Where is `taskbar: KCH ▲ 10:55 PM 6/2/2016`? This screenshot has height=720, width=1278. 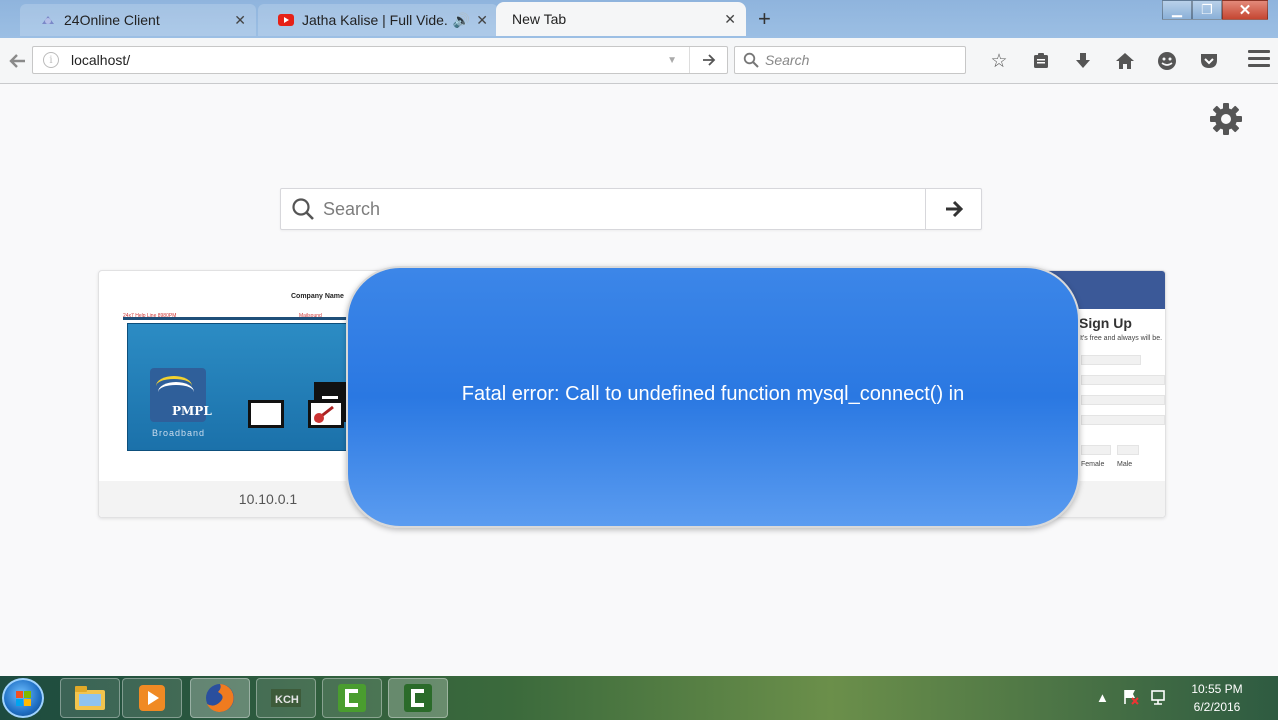 taskbar: KCH ▲ 10:55 PM 6/2/2016 is located at coordinates (639, 698).